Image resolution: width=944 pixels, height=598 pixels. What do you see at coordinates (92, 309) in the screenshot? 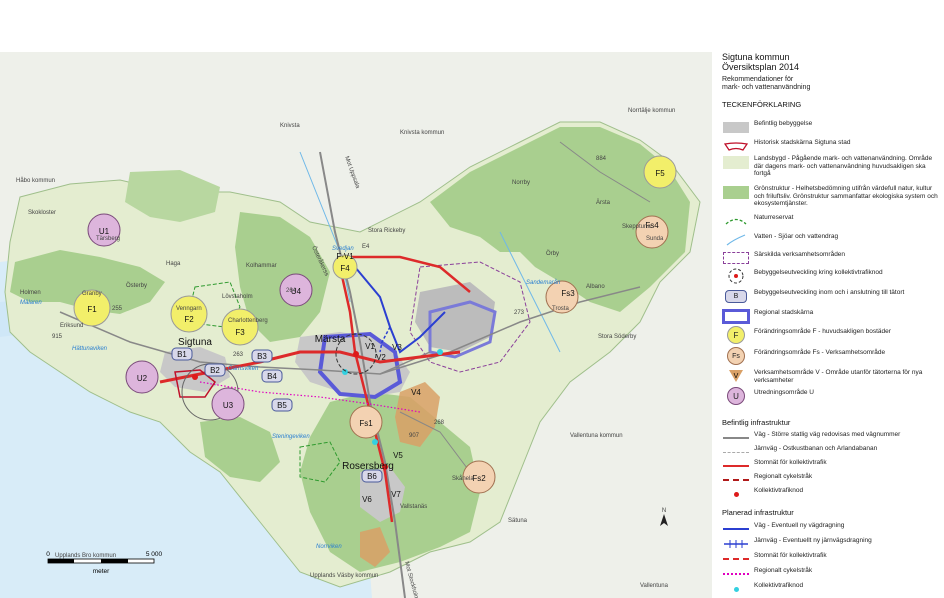
I see `label-f1: F1` at bounding box center [92, 309].